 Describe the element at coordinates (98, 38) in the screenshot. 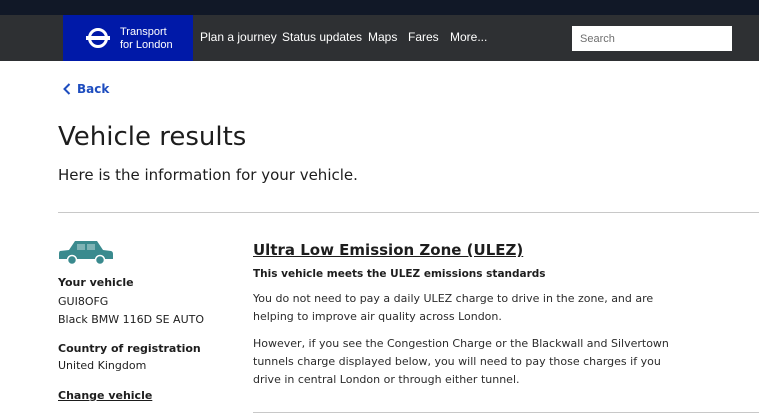

I see `roundel-icon` at that location.